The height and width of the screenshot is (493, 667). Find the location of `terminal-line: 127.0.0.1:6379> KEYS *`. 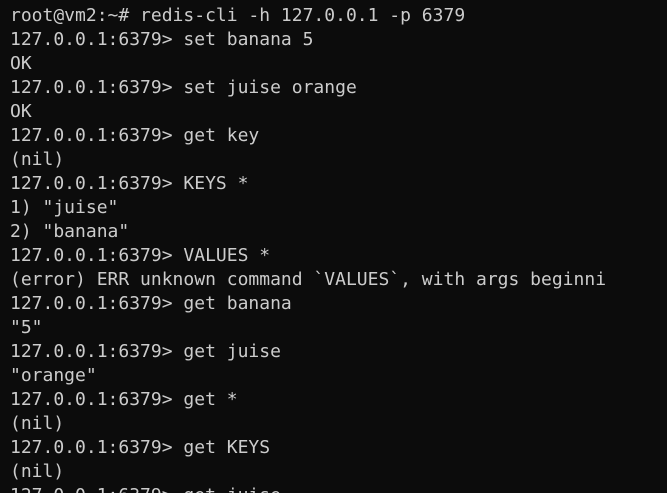

terminal-line: 127.0.0.1:6379> KEYS * is located at coordinates (129, 183).